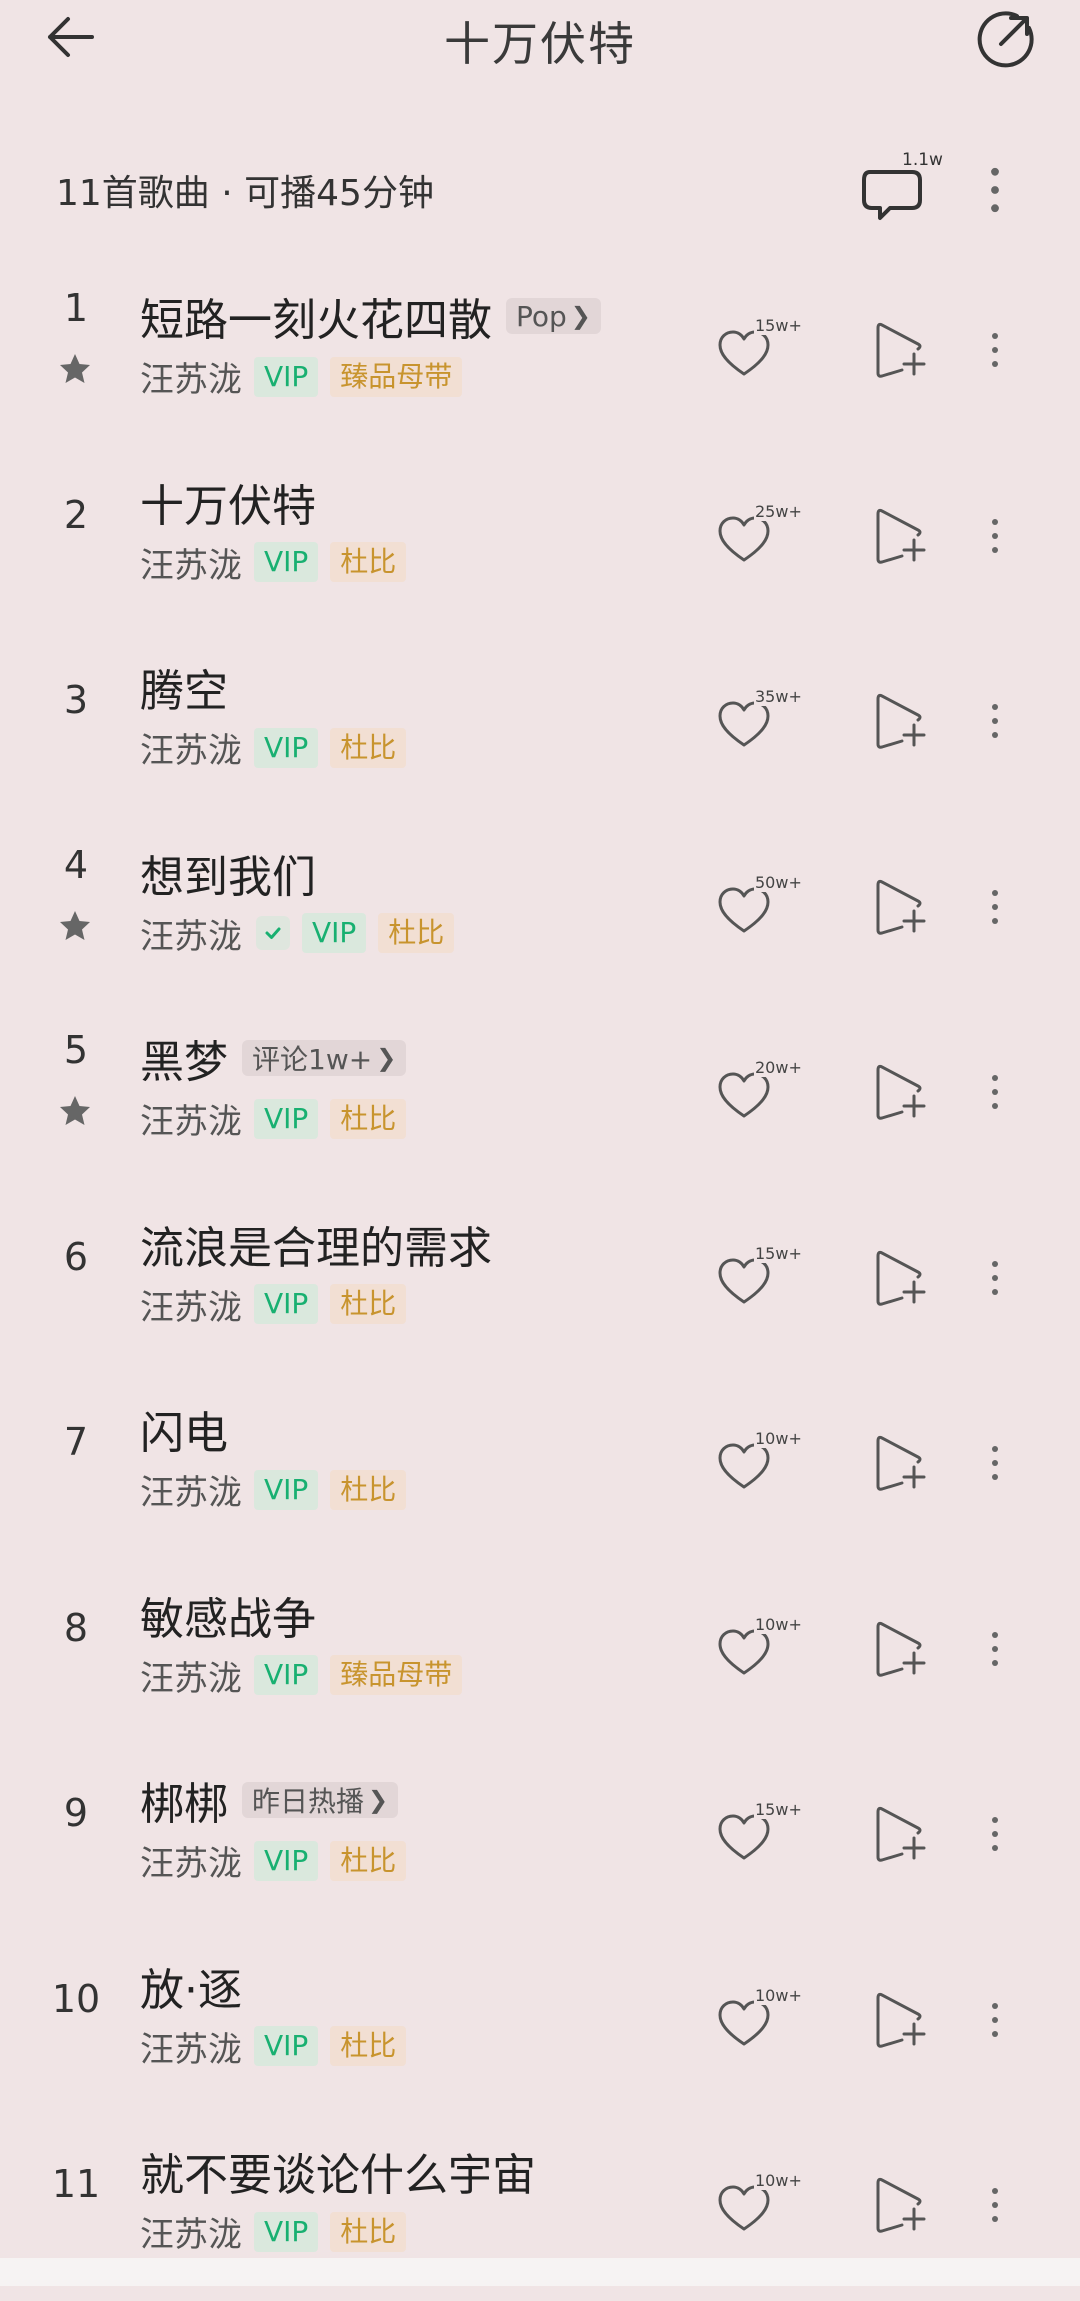  What do you see at coordinates (540, 2272) in the screenshot?
I see `home-indicator` at bounding box center [540, 2272].